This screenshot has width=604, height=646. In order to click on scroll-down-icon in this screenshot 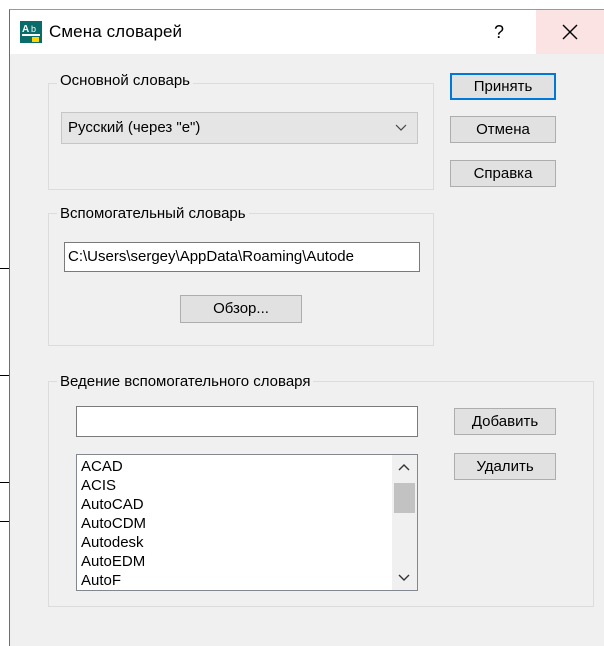, I will do `click(404, 578)`.